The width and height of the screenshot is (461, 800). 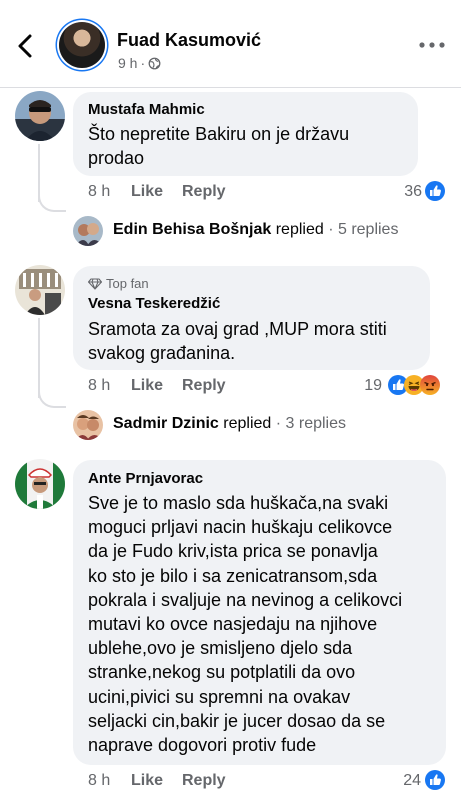 I want to click on comment-author: Ante Prnjavorac, so click(x=145, y=478).